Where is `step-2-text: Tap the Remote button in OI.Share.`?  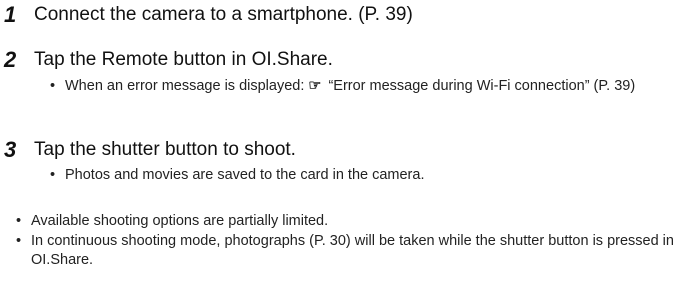
step-2-text: Tap the Remote button in OI.Share. is located at coordinates (183, 59).